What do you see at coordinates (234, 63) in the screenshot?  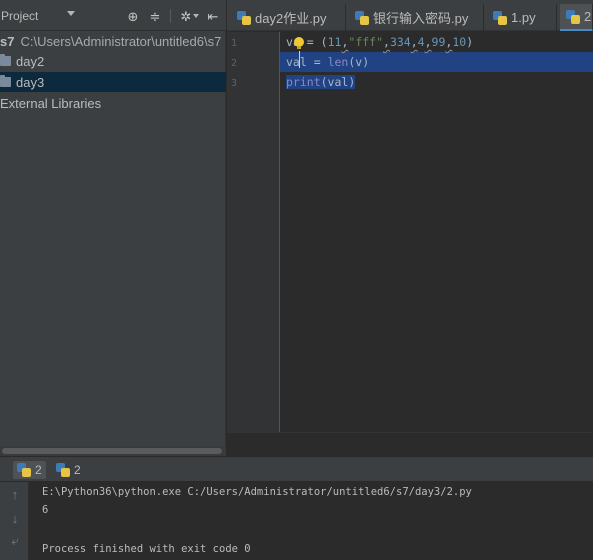 I see `line-number: 2` at bounding box center [234, 63].